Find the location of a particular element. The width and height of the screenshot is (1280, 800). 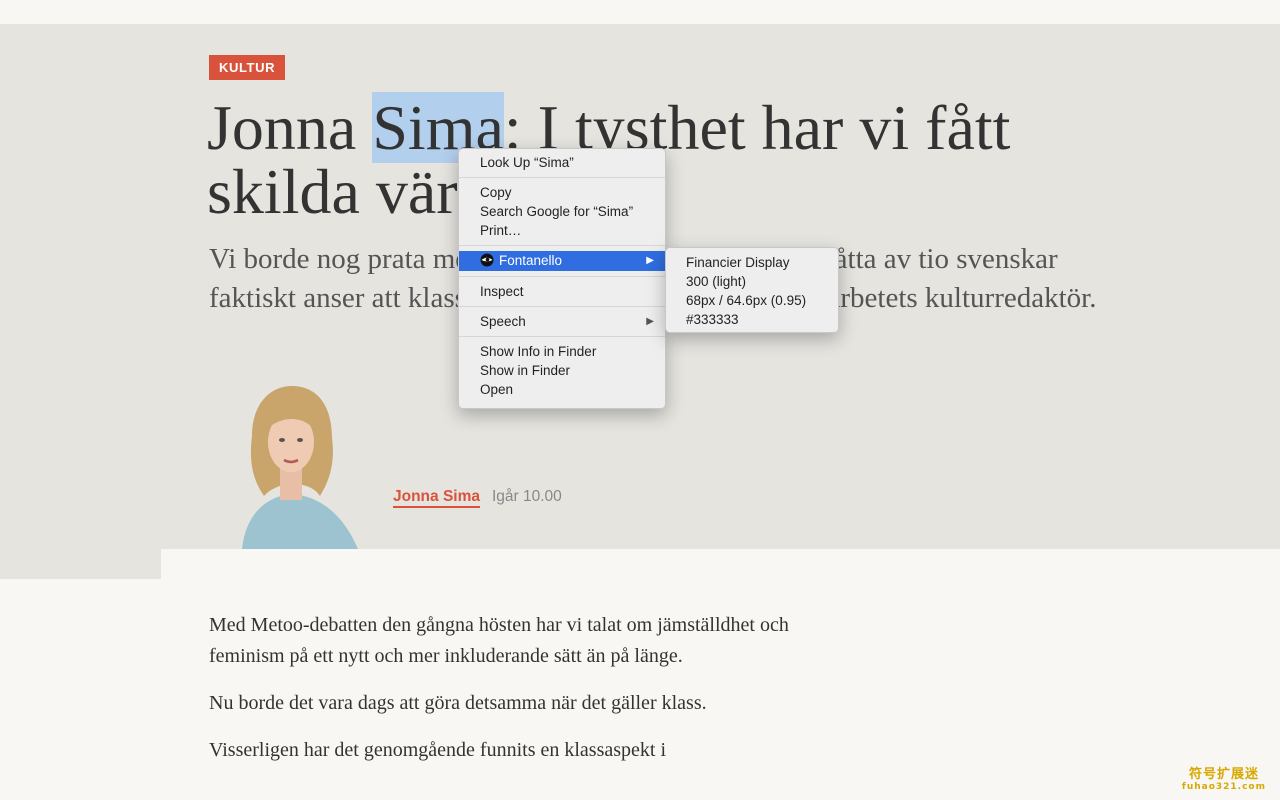

fontanello-eye-icon is located at coordinates (487, 260).